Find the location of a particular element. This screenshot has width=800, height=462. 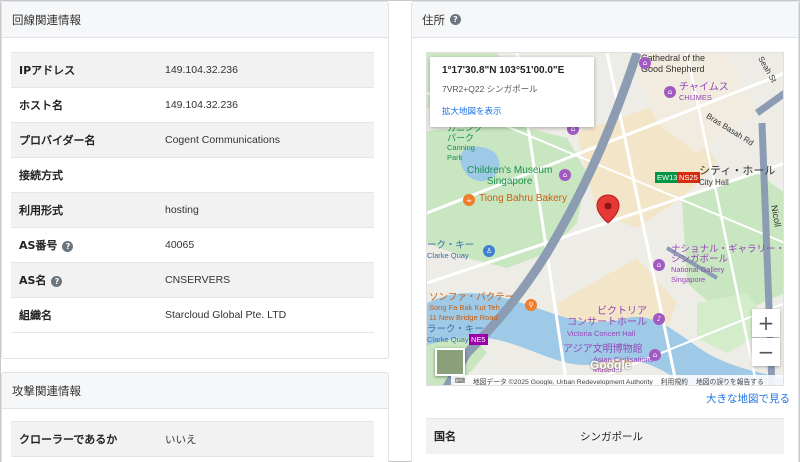

childrens-museum-label: Children's Museum Singapore is located at coordinates (509, 176).